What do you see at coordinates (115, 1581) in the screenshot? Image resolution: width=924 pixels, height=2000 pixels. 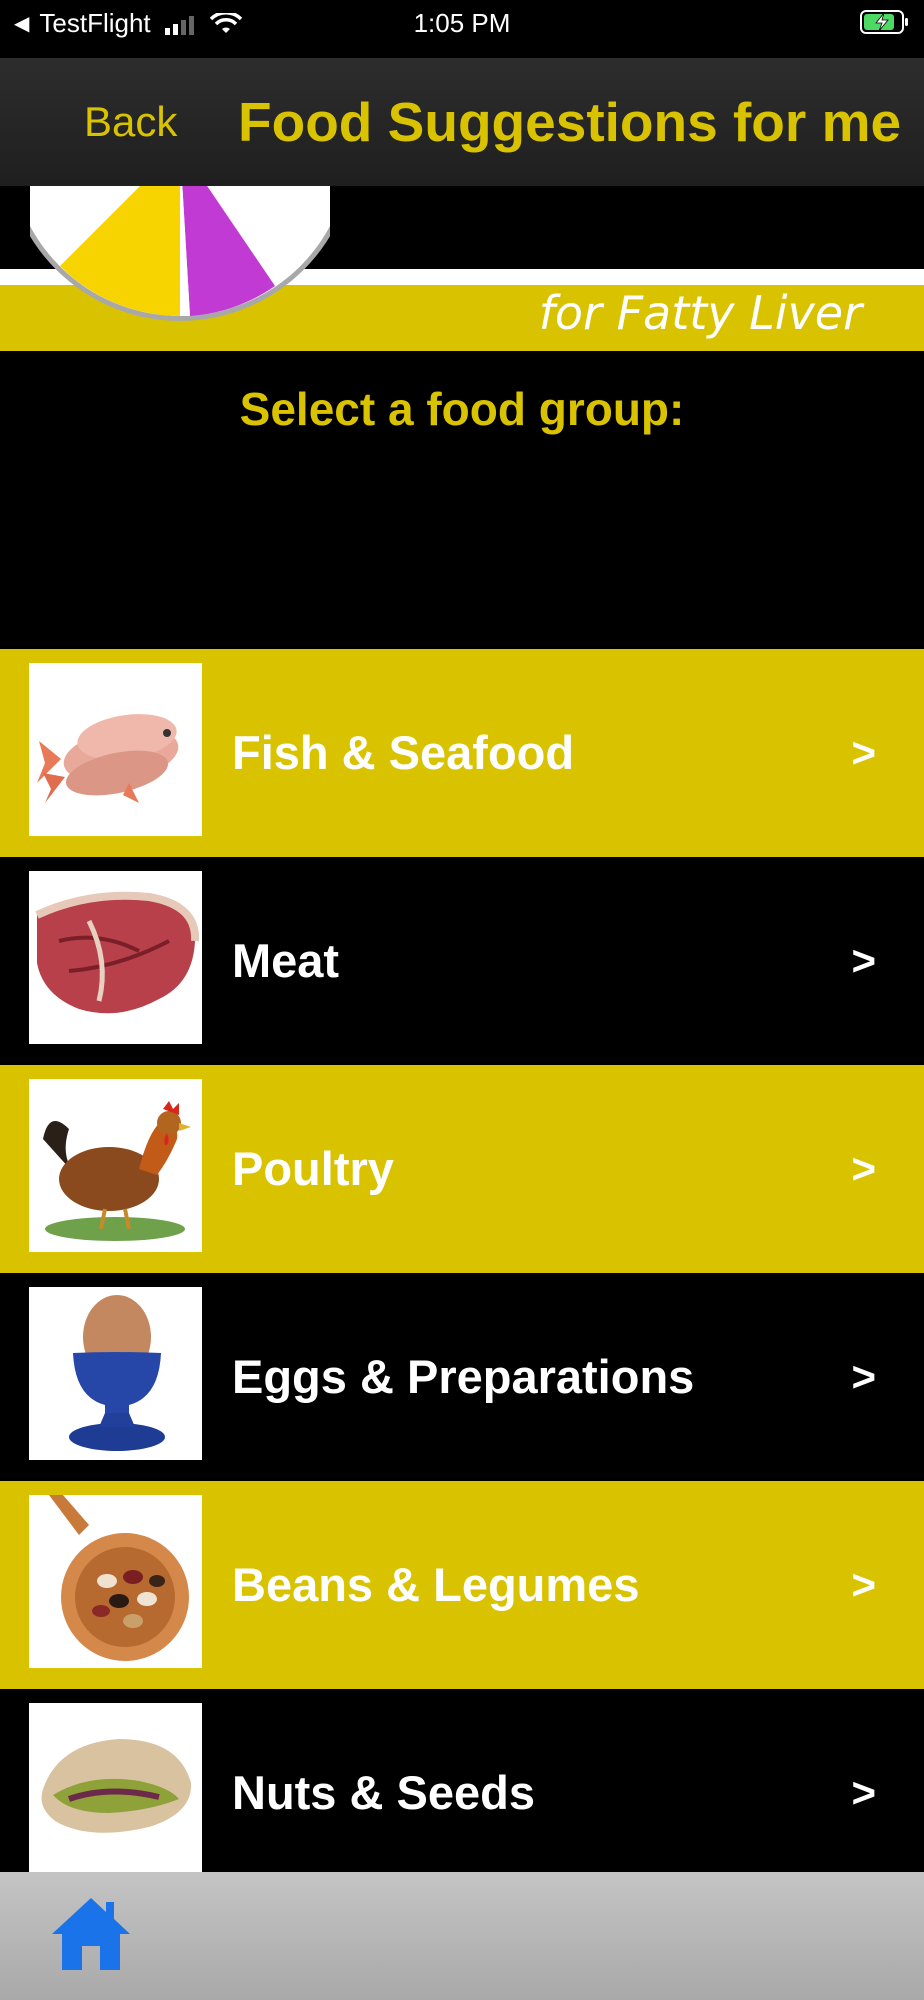 I see `beans-spoon-image` at bounding box center [115, 1581].